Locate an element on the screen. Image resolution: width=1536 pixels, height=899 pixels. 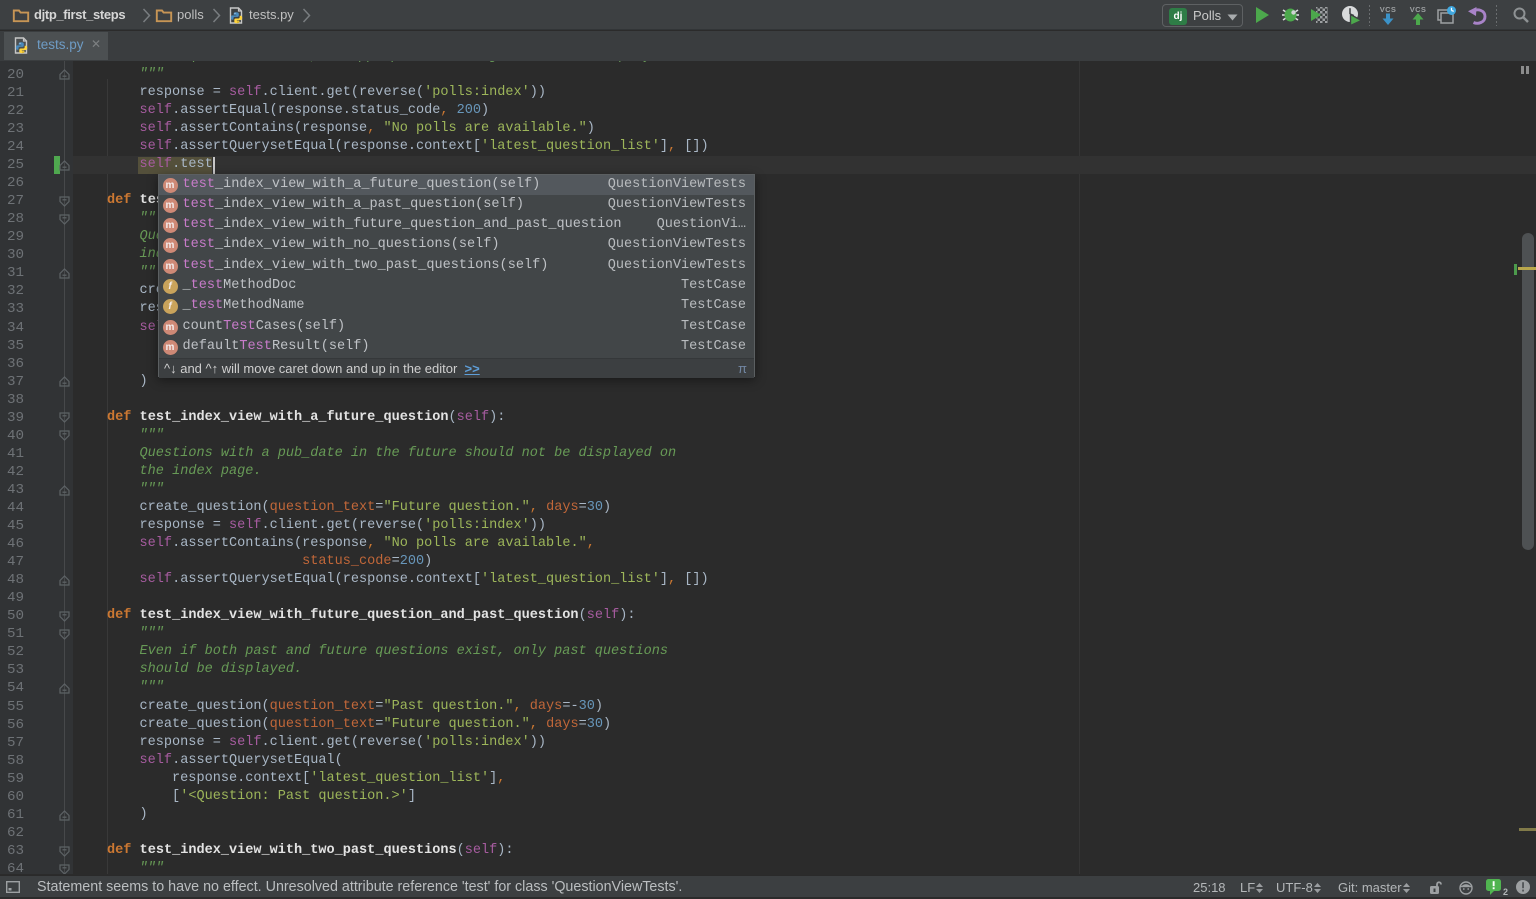
svg-text: 2 is located at coordinates (1505, 891).